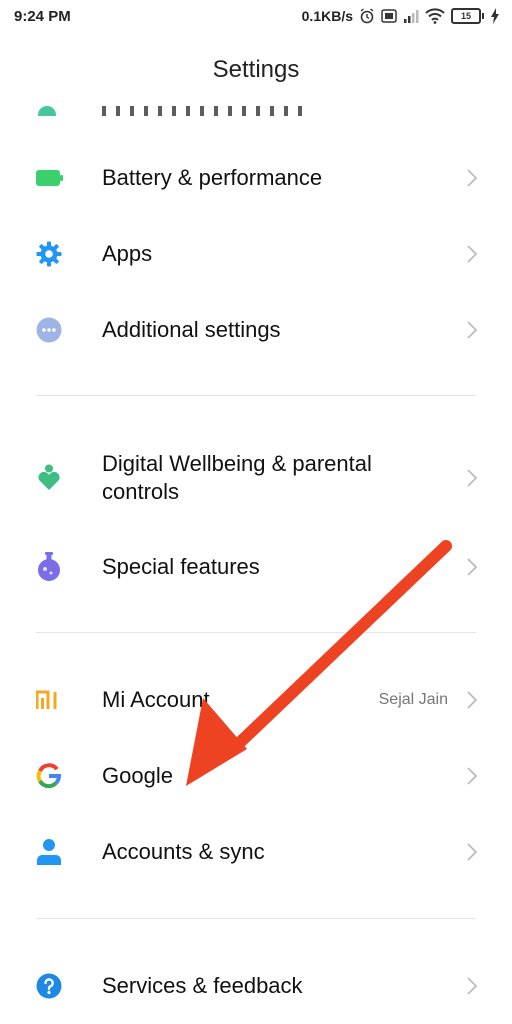 The image size is (512, 1024). I want to click on alarm-icon, so click(367, 16).